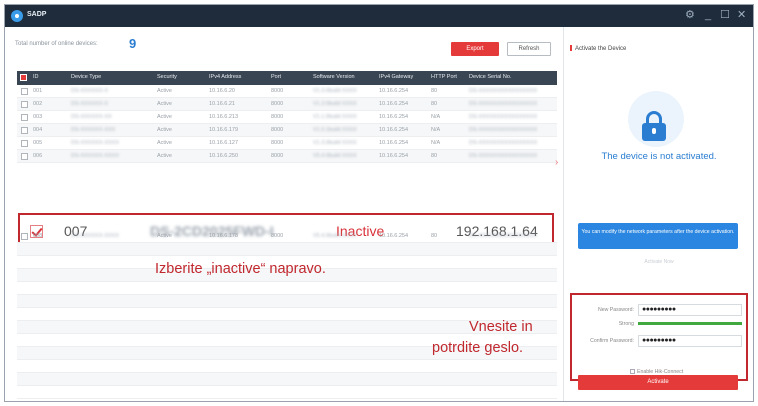  I want to click on cell-id: 001, so click(38, 91).